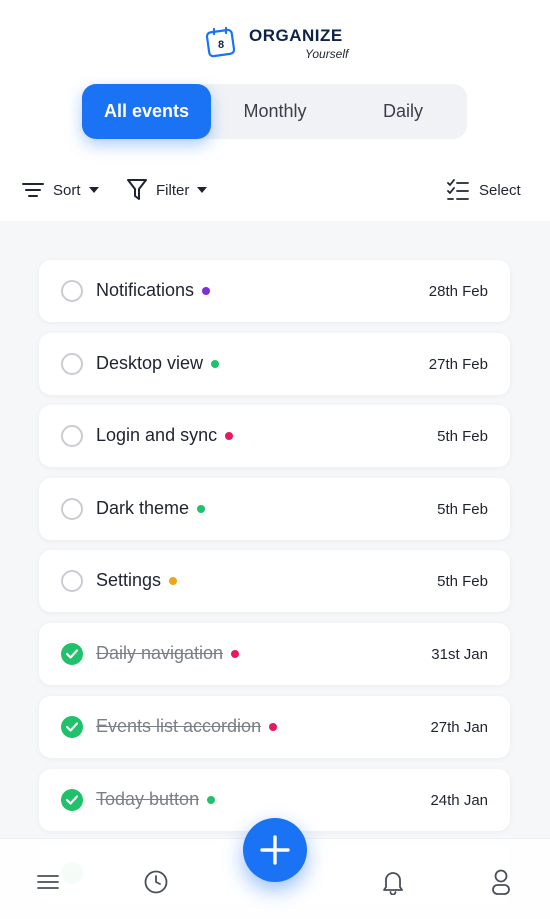 This screenshot has width=550, height=919. I want to click on event-title-text: Login and sync, so click(157, 435).